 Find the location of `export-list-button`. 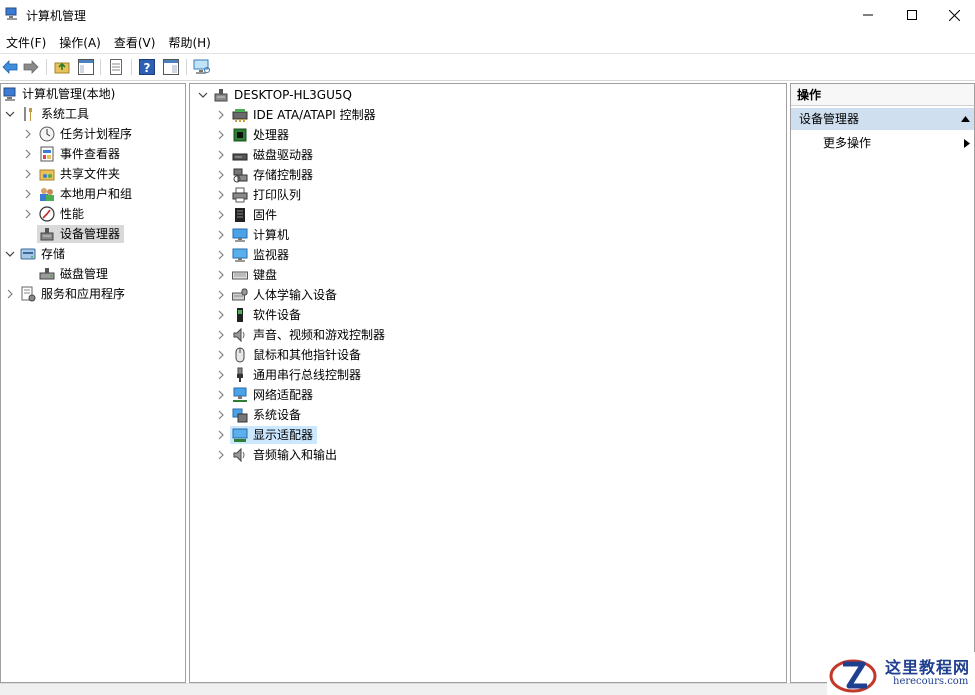

export-list-button is located at coordinates (116, 67).